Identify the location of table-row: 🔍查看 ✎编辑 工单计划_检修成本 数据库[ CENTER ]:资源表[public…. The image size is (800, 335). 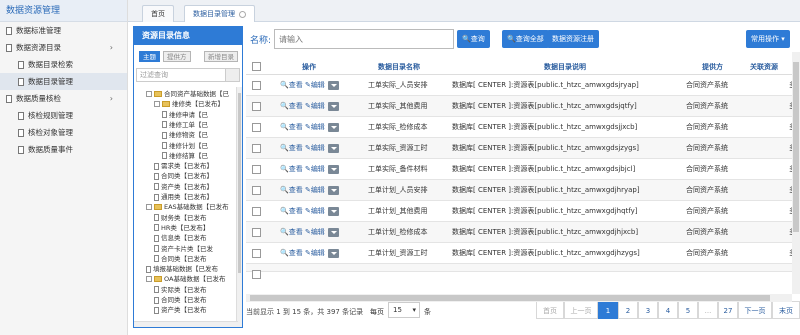
(523, 232).